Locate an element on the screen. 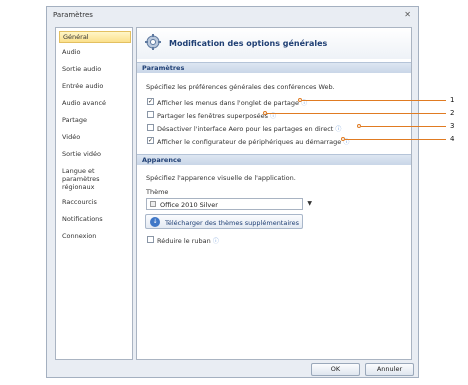 The width and height of the screenshot is (468, 385). checkbox-reduce-ribbon is located at coordinates (150, 239).